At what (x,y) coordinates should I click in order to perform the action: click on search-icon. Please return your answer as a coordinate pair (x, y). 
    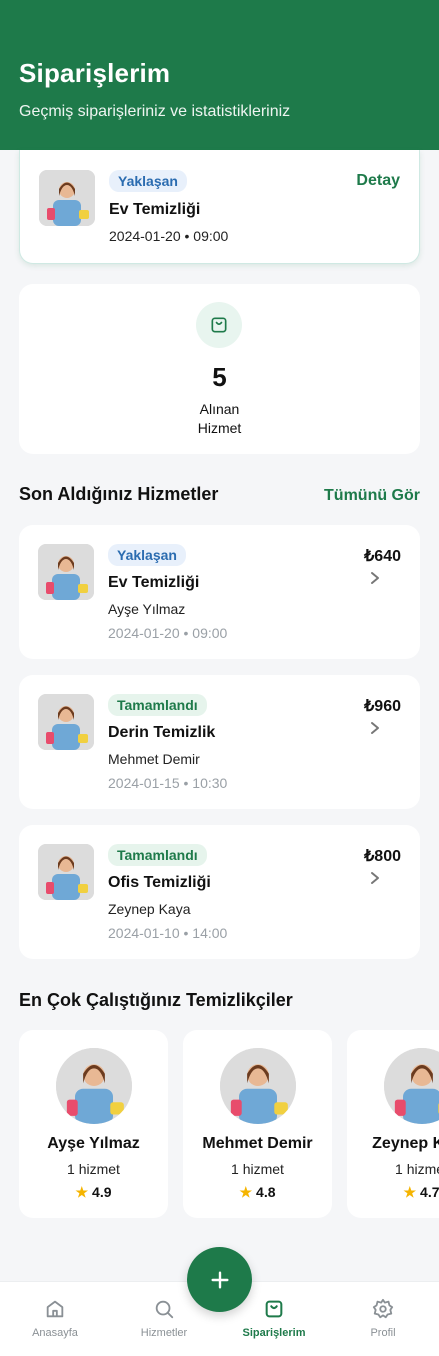
    Looking at the image, I should click on (164, 1309).